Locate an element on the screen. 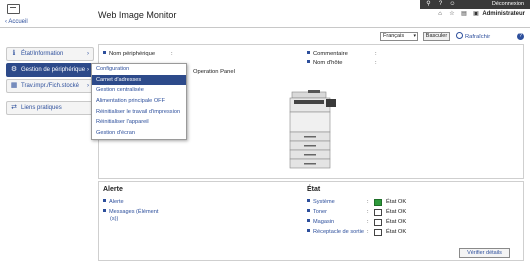 This screenshot has width=530, height=275. status-row-label: Réceptacle de sortie is located at coordinates (338, 232).